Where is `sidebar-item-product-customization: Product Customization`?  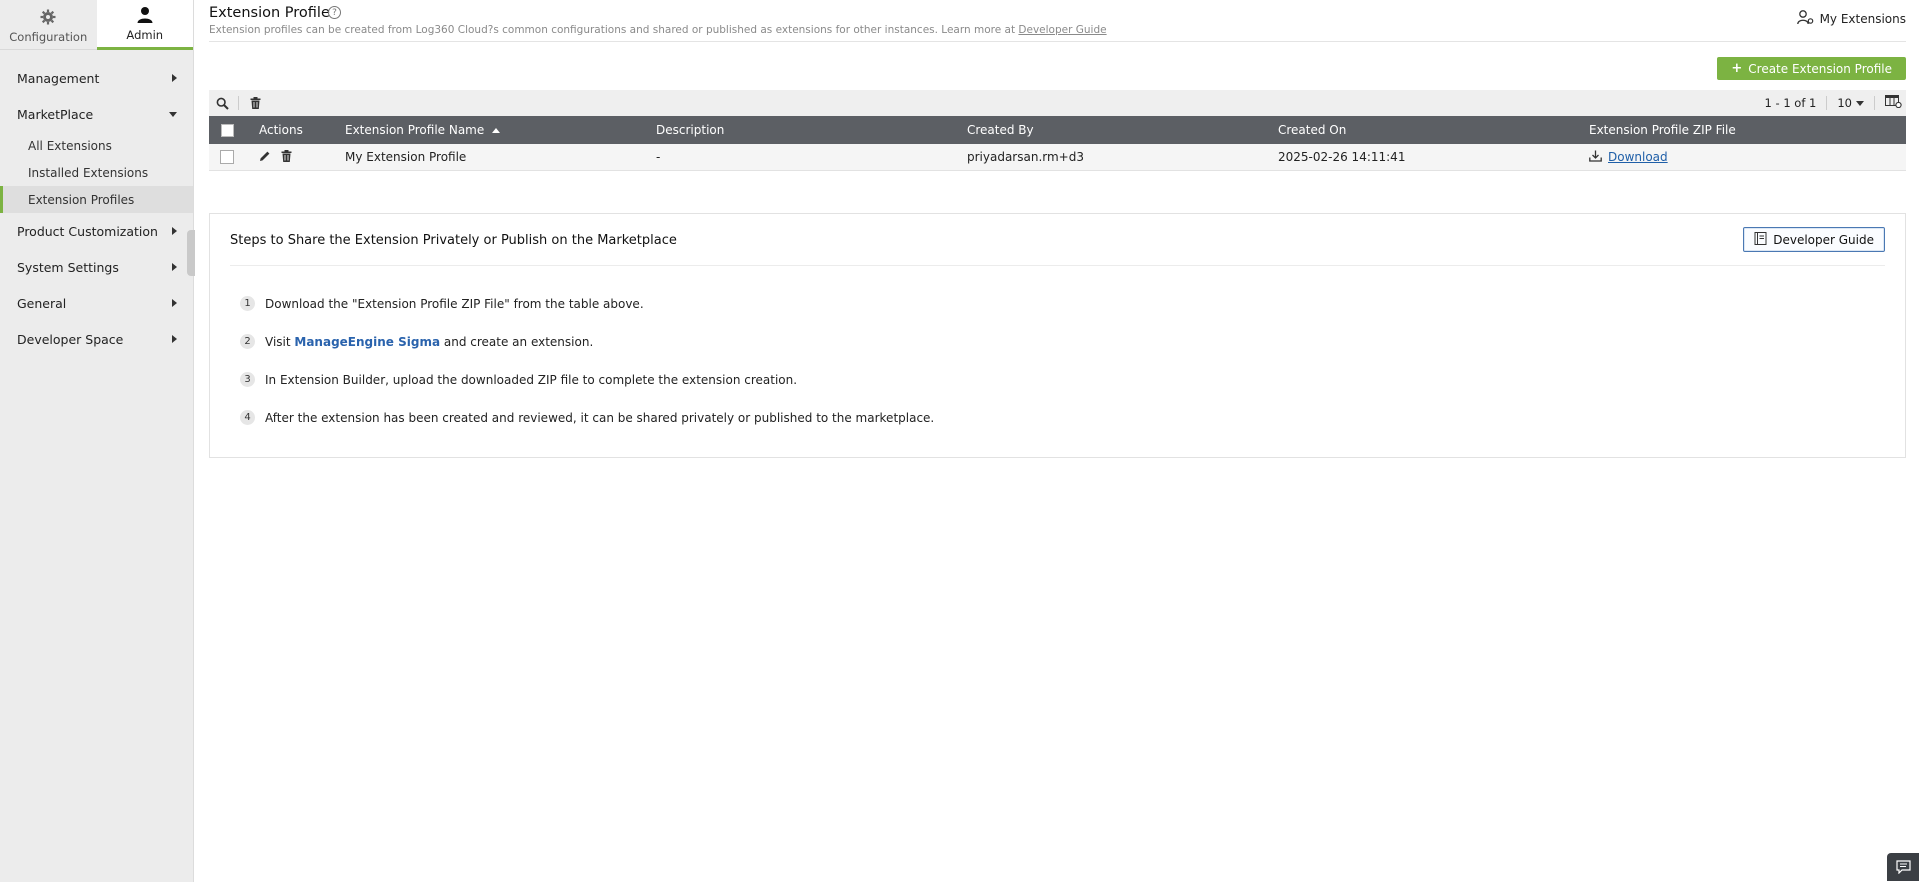
sidebar-item-product-customization: Product Customization is located at coordinates (96, 231).